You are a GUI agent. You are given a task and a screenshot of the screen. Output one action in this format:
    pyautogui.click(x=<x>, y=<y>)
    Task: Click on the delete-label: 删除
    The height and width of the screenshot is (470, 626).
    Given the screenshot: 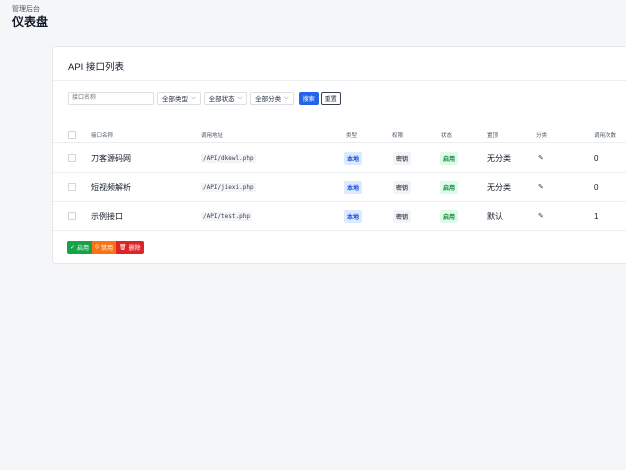 What is the action you would take?
    pyautogui.click(x=134, y=249)
    